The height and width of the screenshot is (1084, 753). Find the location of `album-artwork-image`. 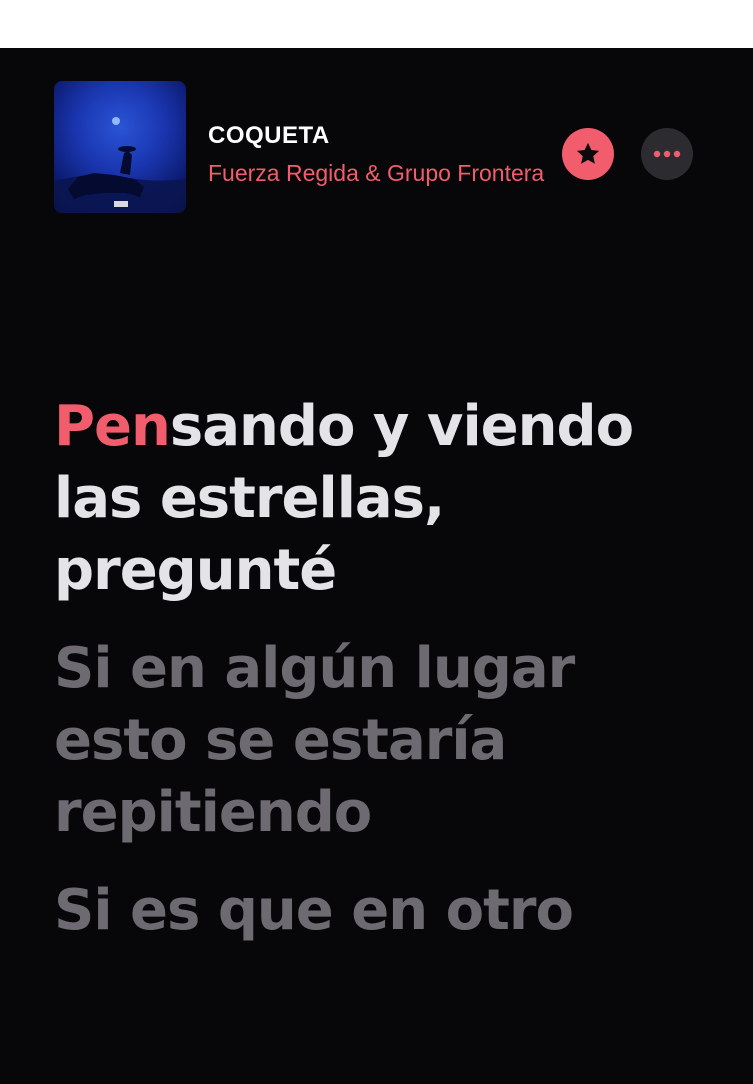

album-artwork-image is located at coordinates (120, 165).